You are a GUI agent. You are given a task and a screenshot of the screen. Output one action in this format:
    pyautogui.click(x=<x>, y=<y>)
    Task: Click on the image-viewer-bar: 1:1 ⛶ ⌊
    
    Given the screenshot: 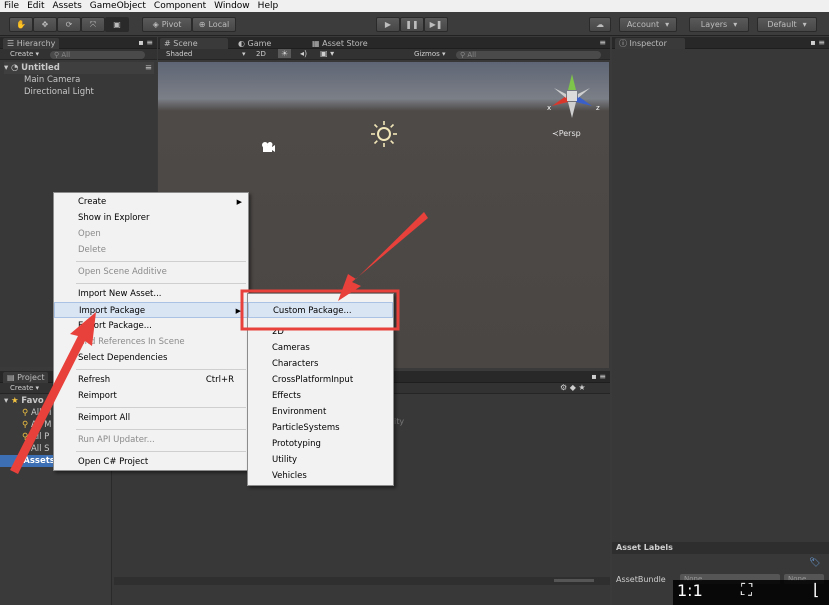 What is the action you would take?
    pyautogui.click(x=751, y=592)
    